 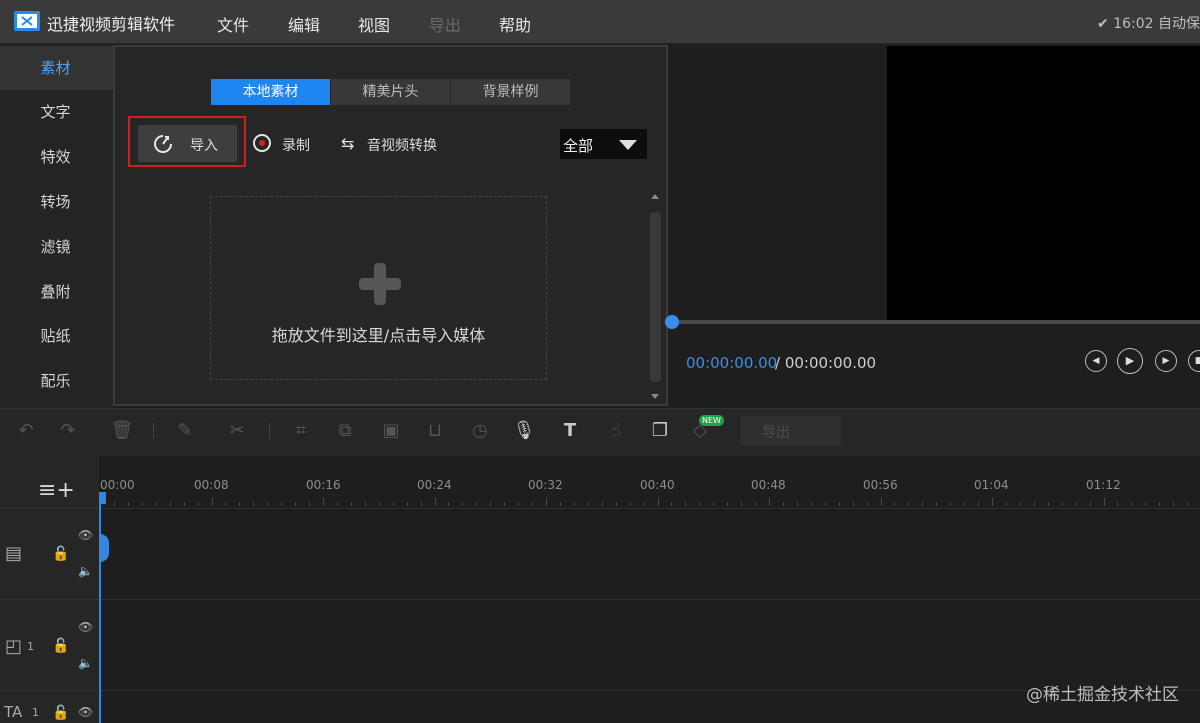 What do you see at coordinates (56, 336) in the screenshot?
I see `sidebar-item-stickers: 贴纸` at bounding box center [56, 336].